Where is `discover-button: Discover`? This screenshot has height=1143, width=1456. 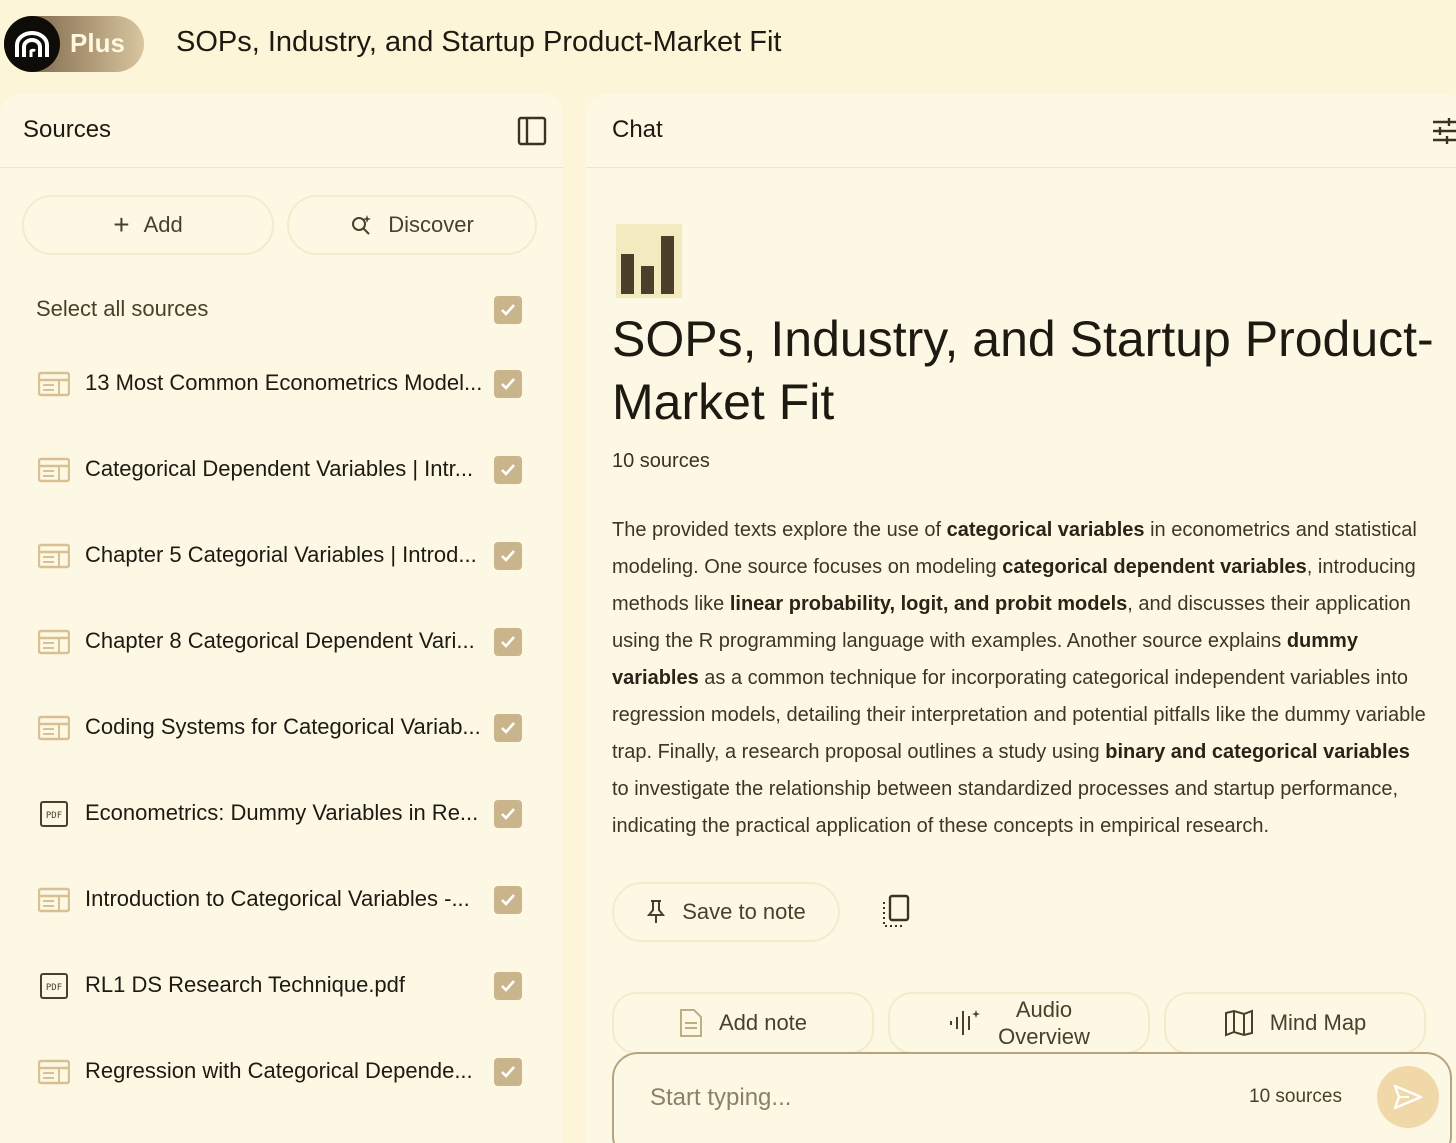
discover-button: Discover is located at coordinates (412, 225).